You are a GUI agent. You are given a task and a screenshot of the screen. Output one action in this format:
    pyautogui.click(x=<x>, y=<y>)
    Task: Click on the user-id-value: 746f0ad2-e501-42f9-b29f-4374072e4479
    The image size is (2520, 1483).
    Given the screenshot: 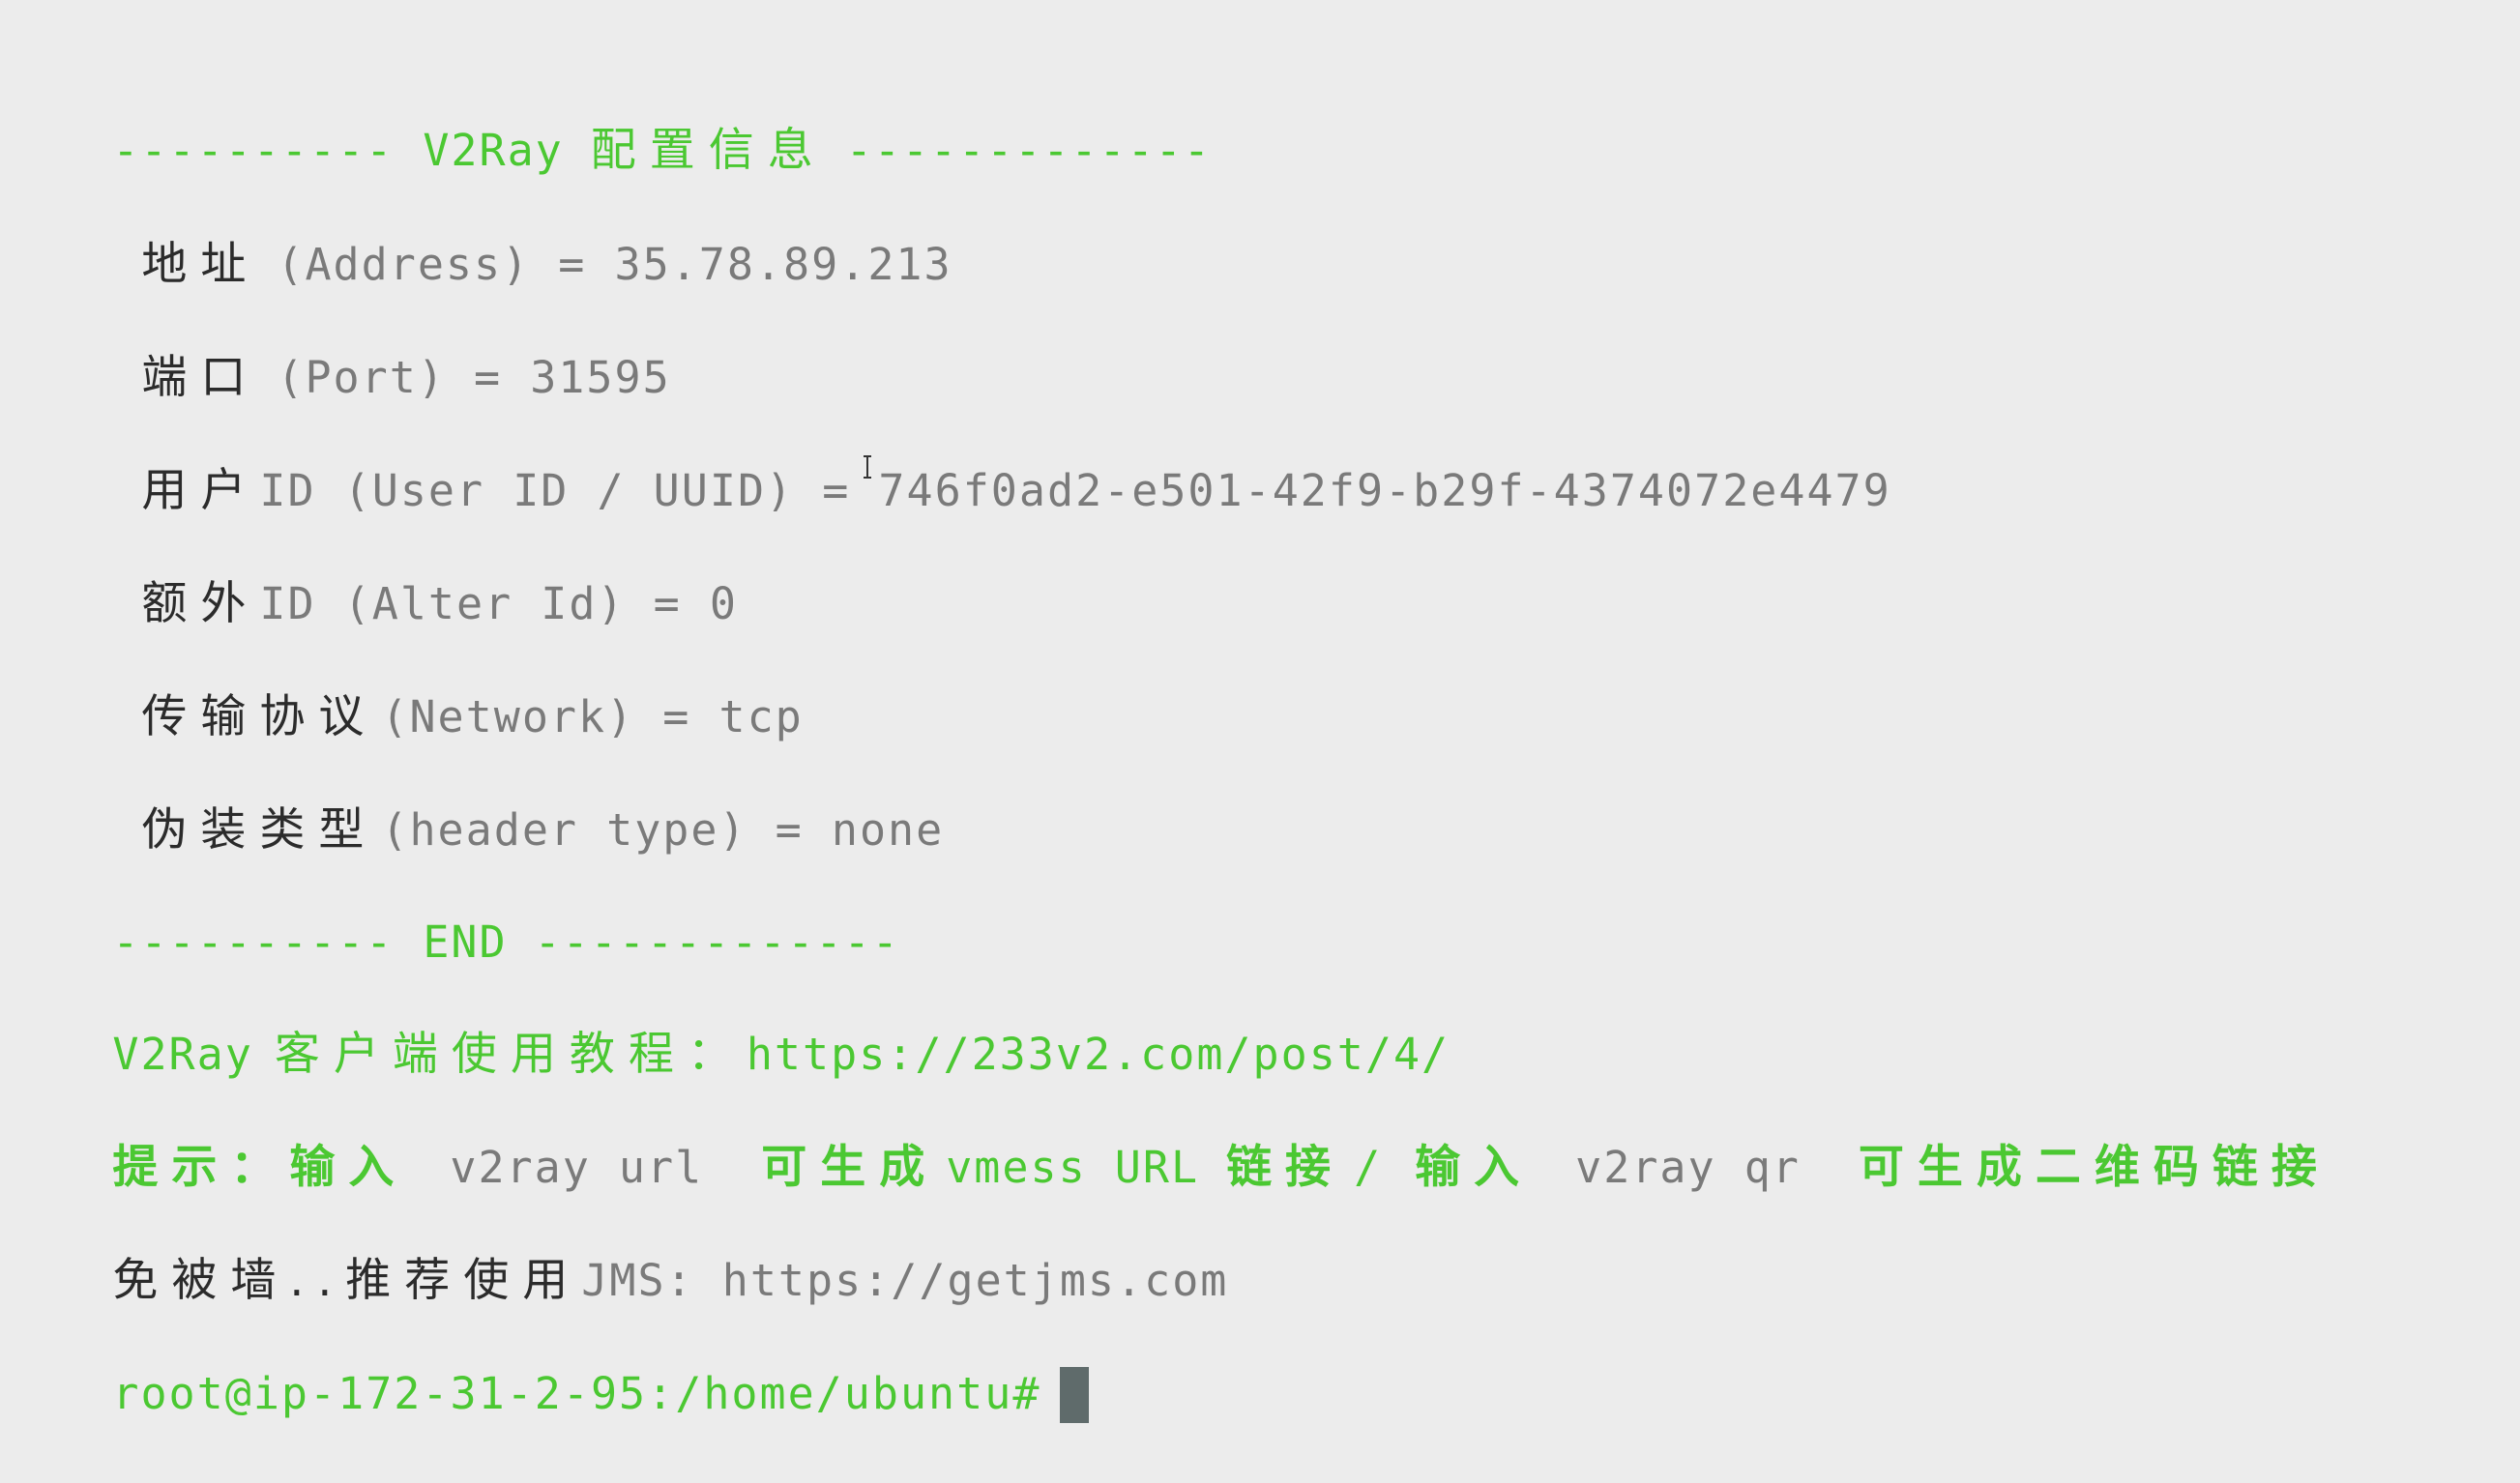 What is the action you would take?
    pyautogui.click(x=1385, y=490)
    